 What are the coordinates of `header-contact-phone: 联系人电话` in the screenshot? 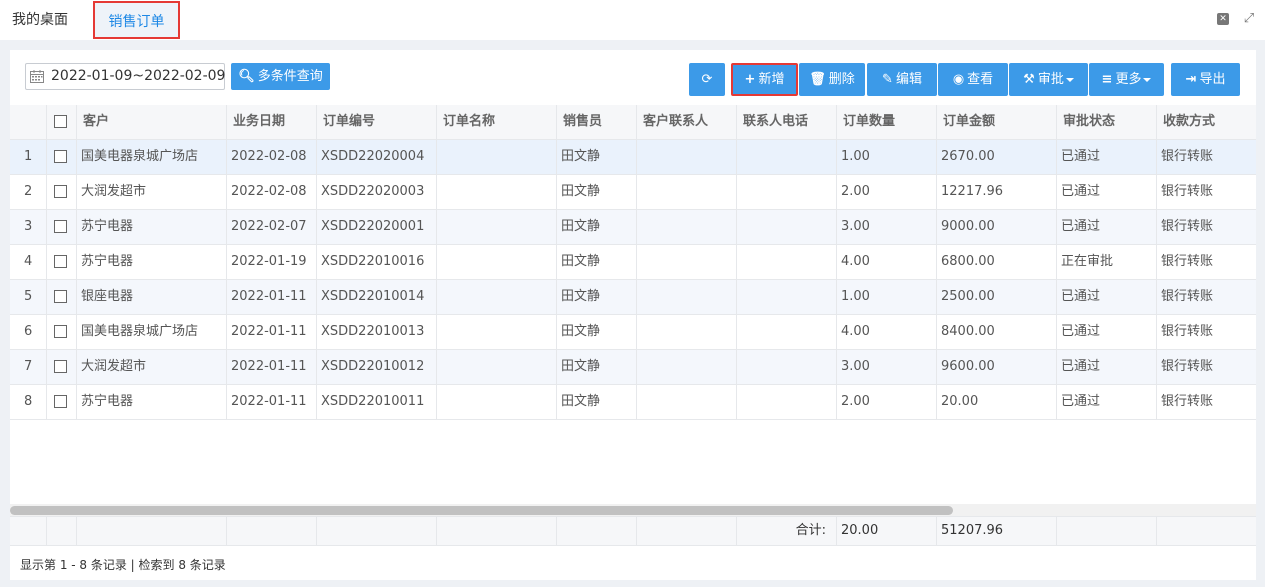 It's located at (787, 122).